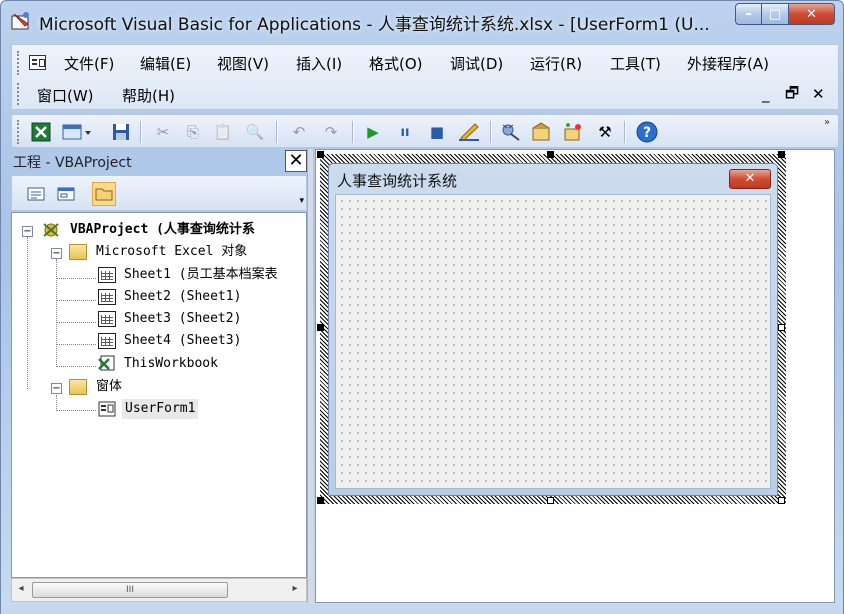  What do you see at coordinates (748, 14) in the screenshot?
I see `minimize-button: –` at bounding box center [748, 14].